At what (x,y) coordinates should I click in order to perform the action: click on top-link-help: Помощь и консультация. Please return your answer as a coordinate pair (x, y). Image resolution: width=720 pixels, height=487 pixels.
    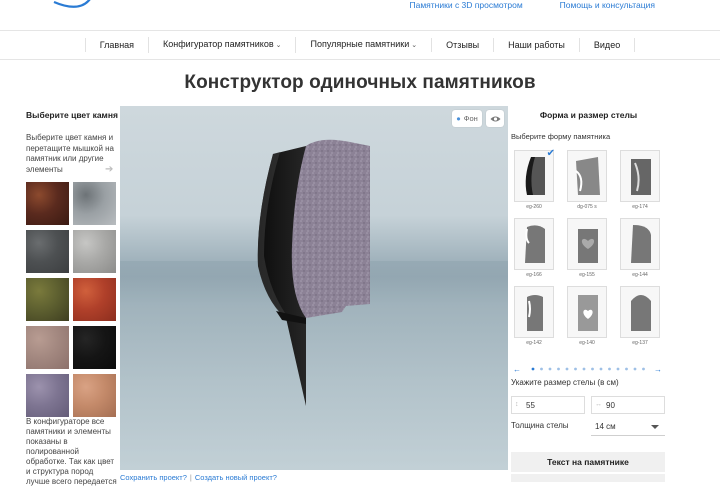
    Looking at the image, I should click on (607, 5).